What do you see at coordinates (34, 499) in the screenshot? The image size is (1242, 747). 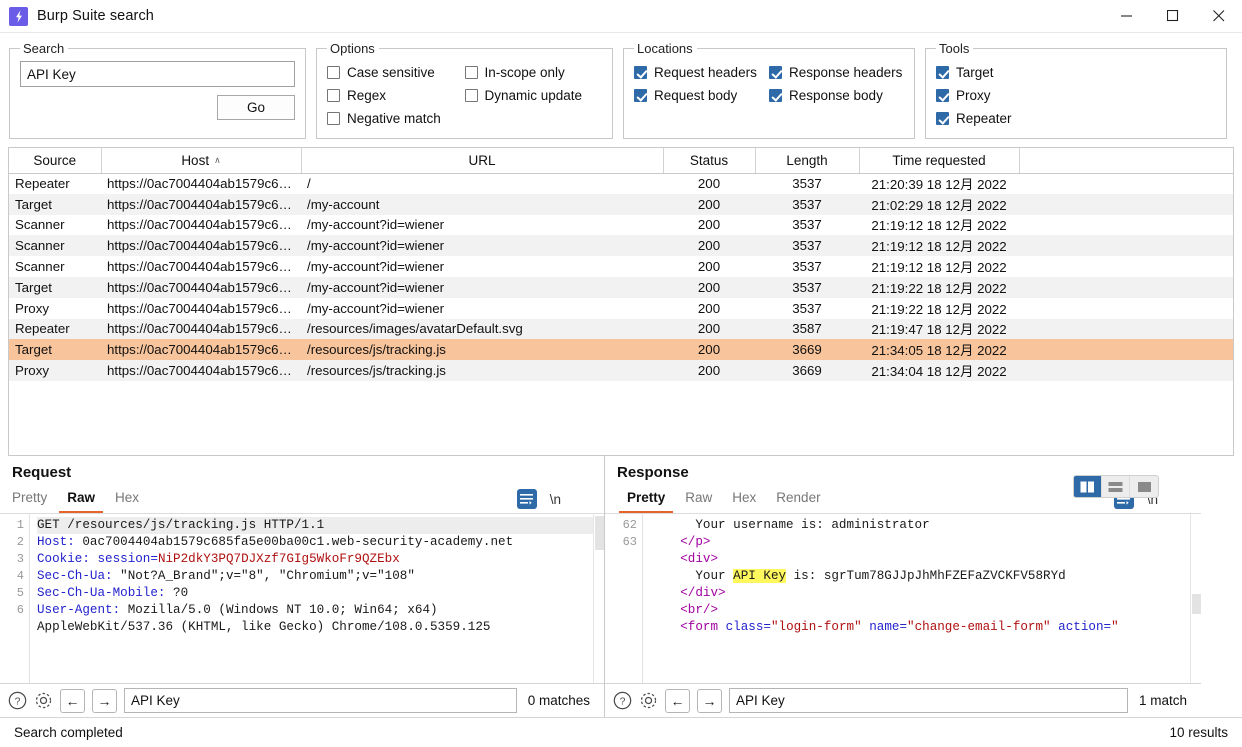 I see `tab-request-pretty: Pretty` at bounding box center [34, 499].